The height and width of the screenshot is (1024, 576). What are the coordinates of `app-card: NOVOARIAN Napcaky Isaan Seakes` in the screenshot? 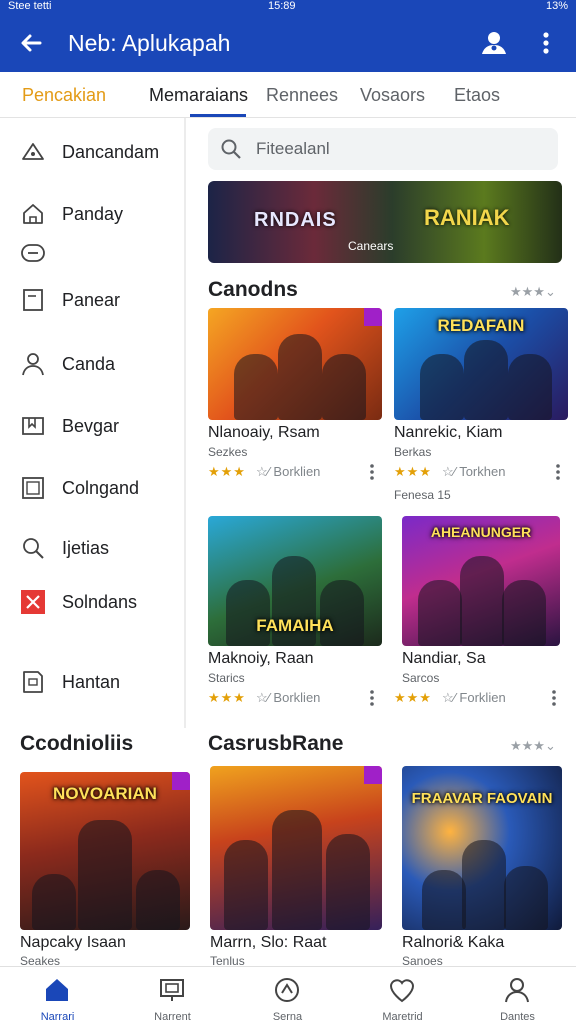 It's located at (105, 870).